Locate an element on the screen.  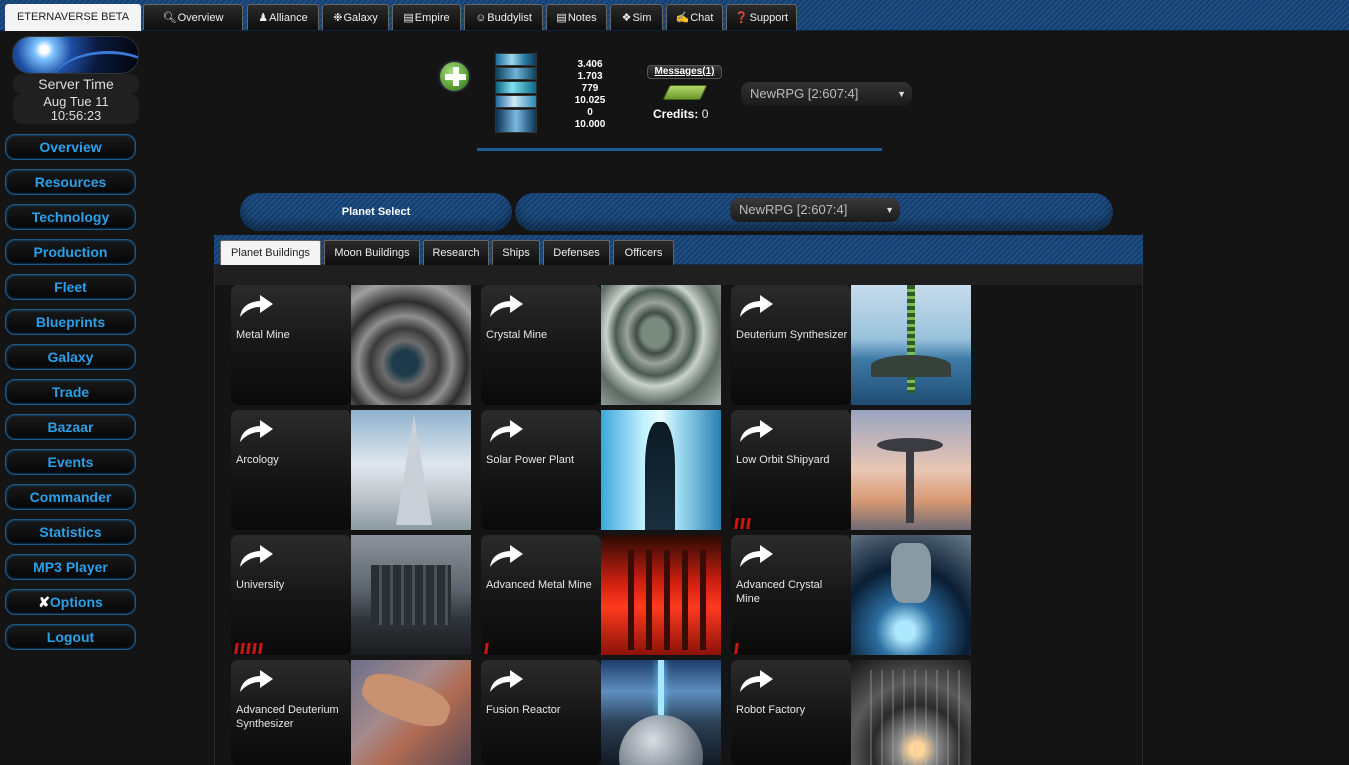
building-card-advanced-metal-mine: Advanced Metal Mine is located at coordinates (541, 595).